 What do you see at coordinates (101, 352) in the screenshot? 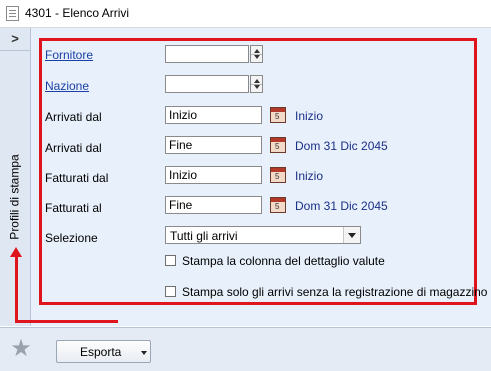
I see `export-button-label: Esporta` at bounding box center [101, 352].